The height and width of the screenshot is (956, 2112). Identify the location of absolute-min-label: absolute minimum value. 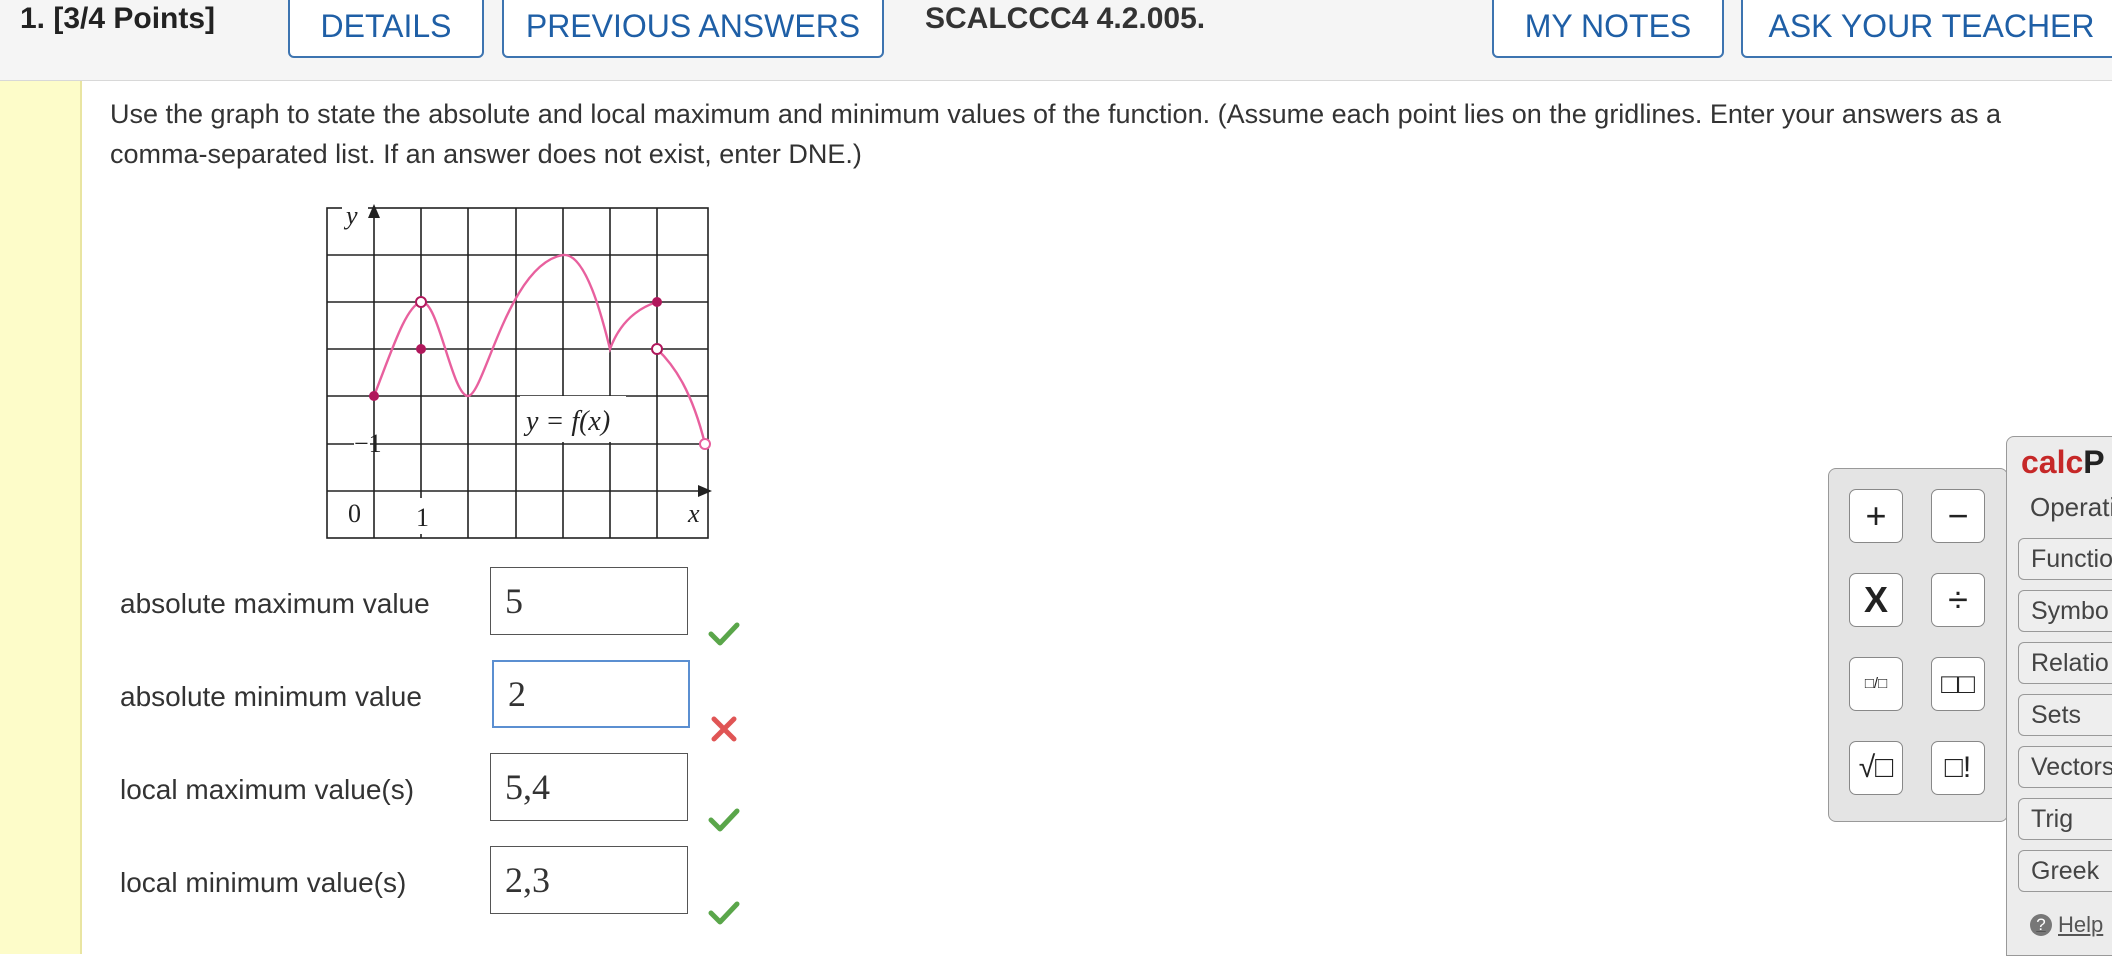
(271, 696).